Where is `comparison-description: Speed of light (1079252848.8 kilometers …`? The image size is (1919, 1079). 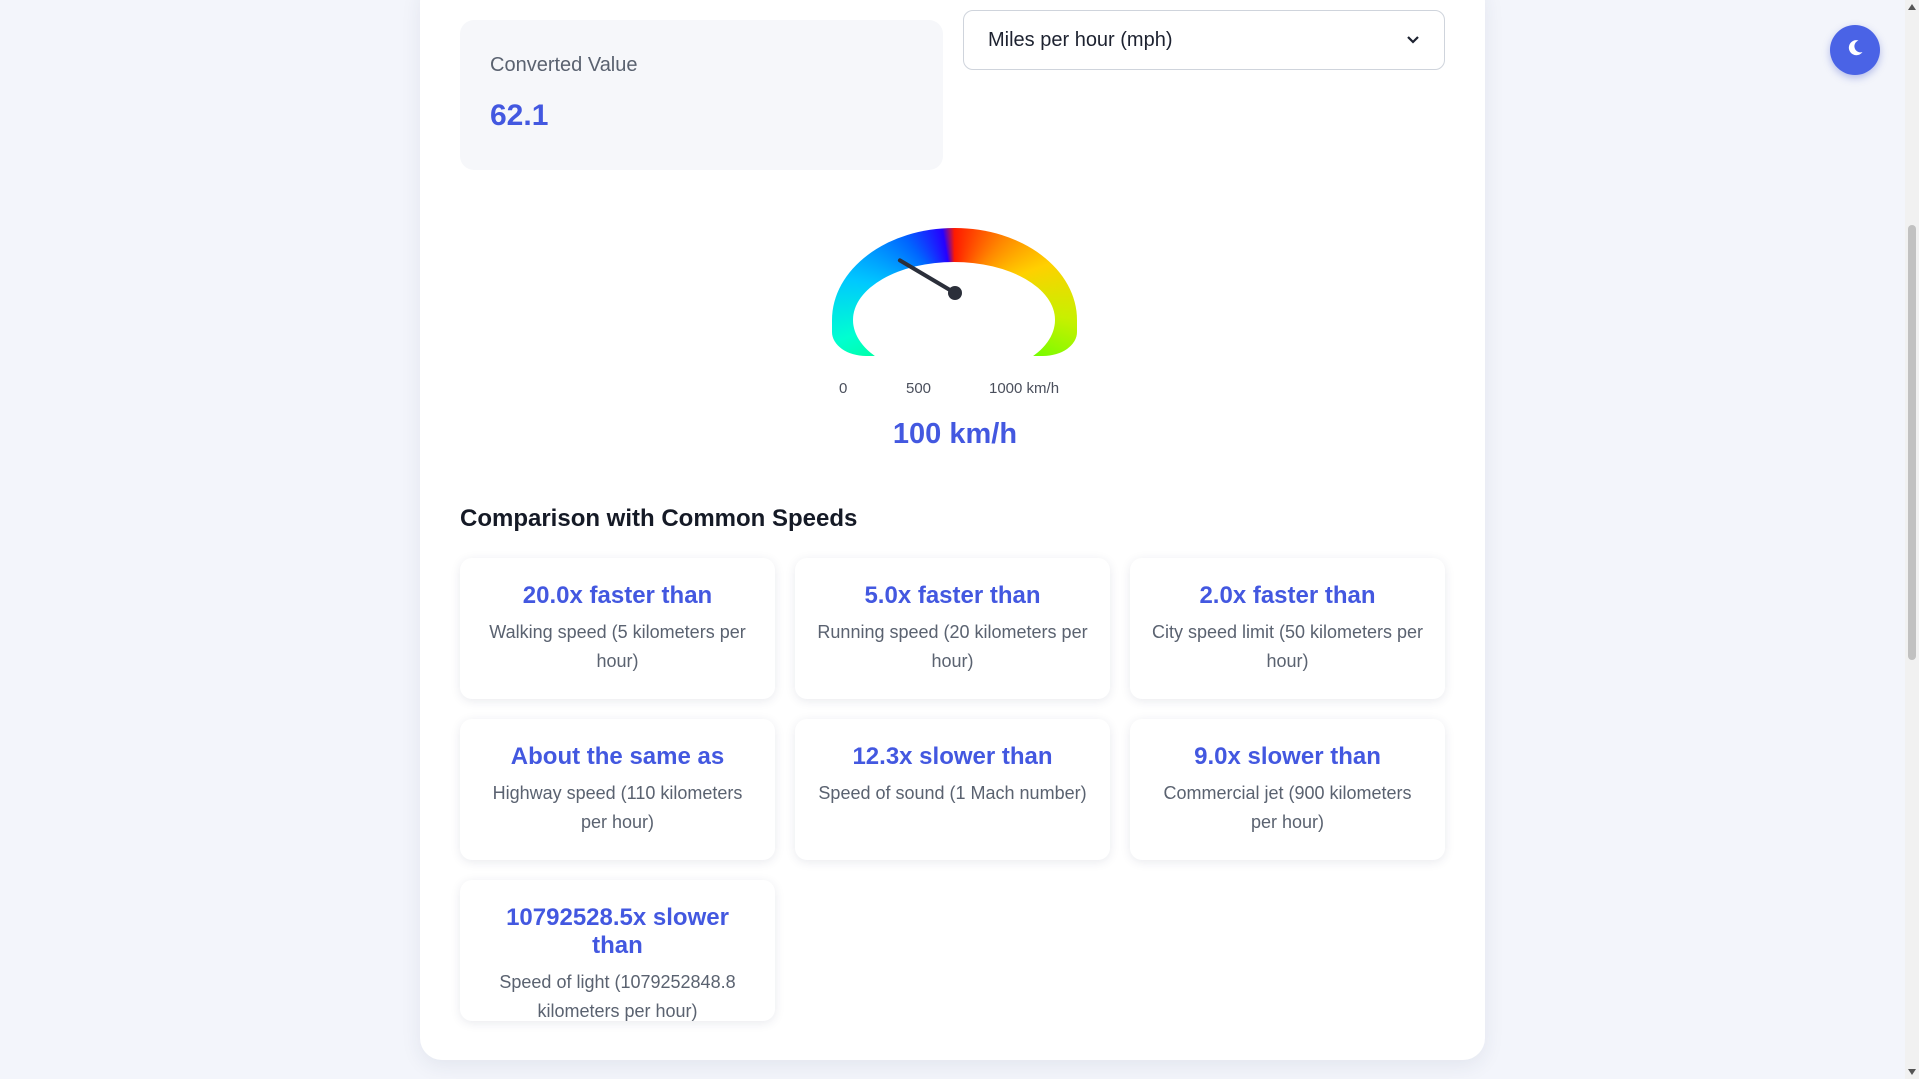
comparison-description: Speed of light (1079252848.8 kilometers … is located at coordinates (617, 996).